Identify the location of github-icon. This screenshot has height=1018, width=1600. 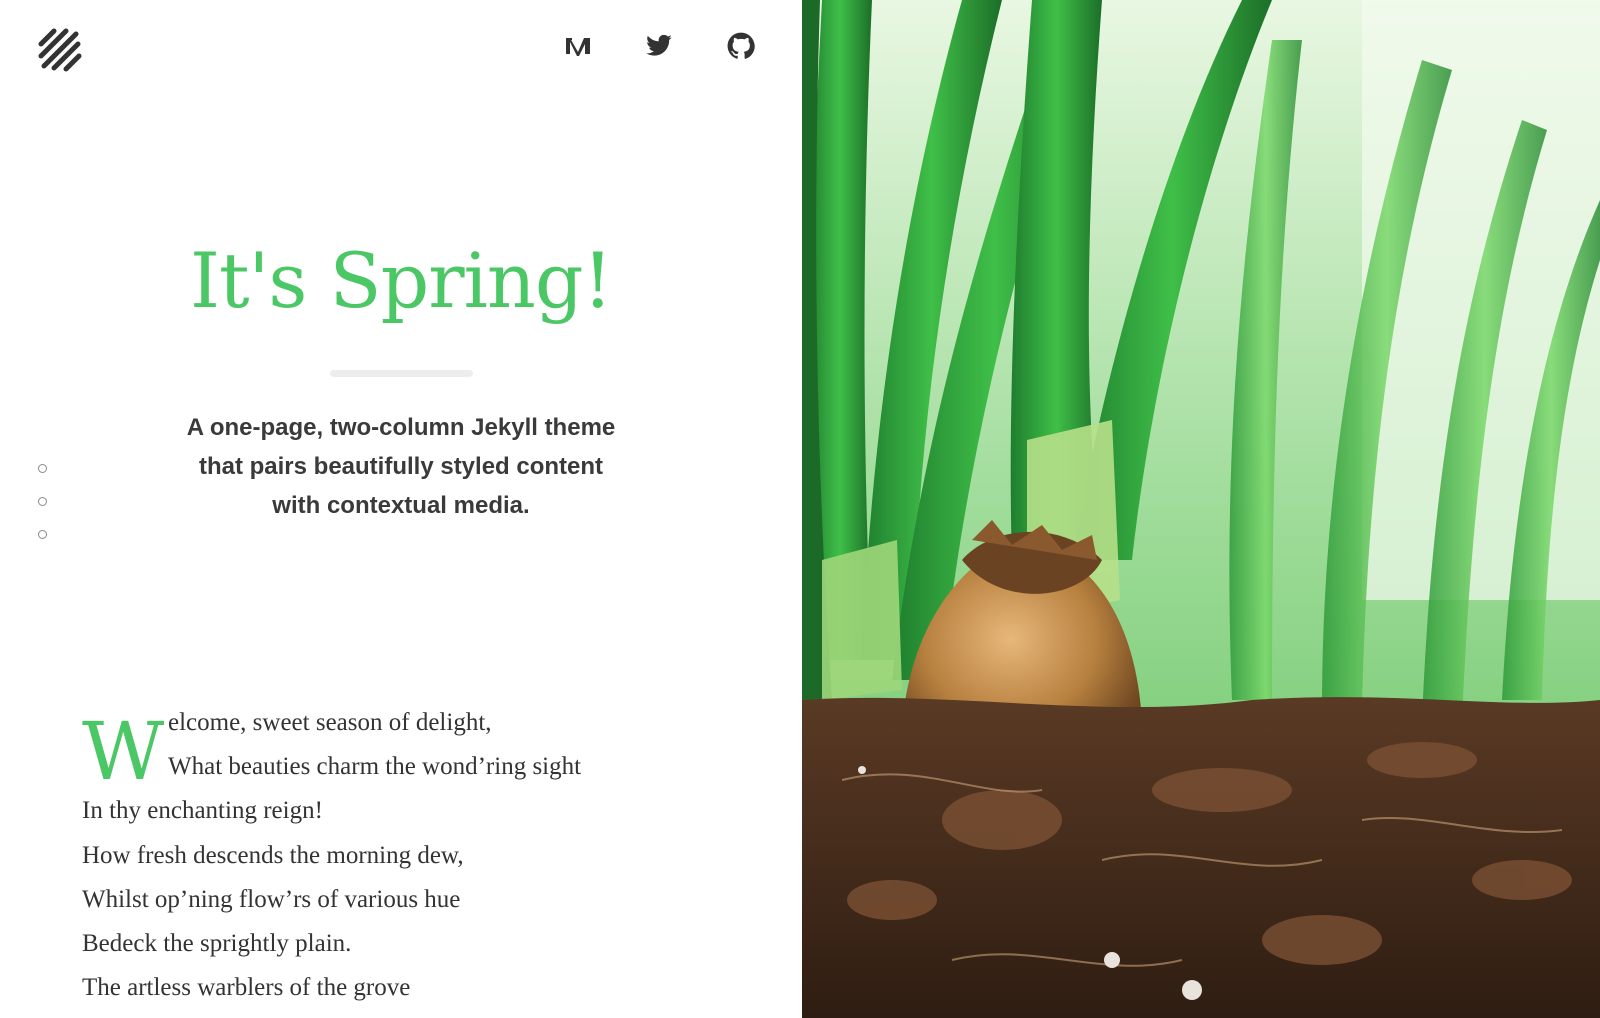
(741, 46).